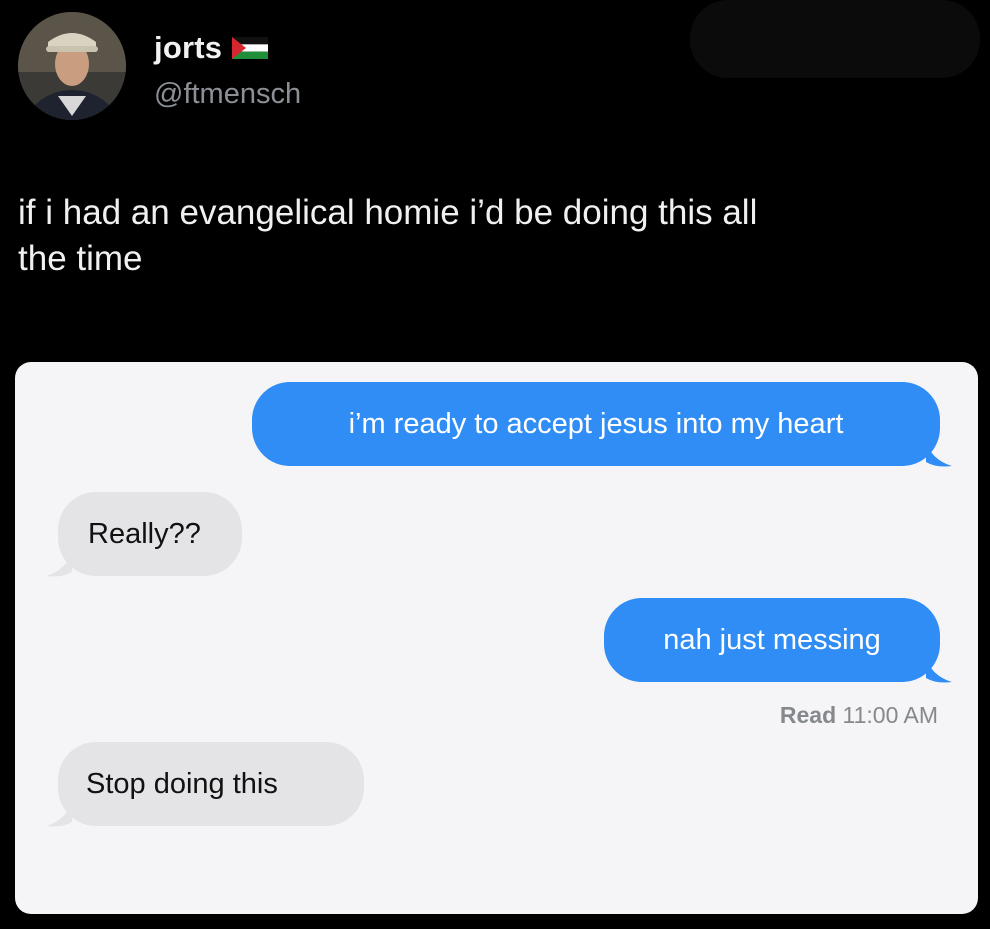  Describe the element at coordinates (227, 94) in the screenshot. I see `user-handle: @ftmensch` at that location.